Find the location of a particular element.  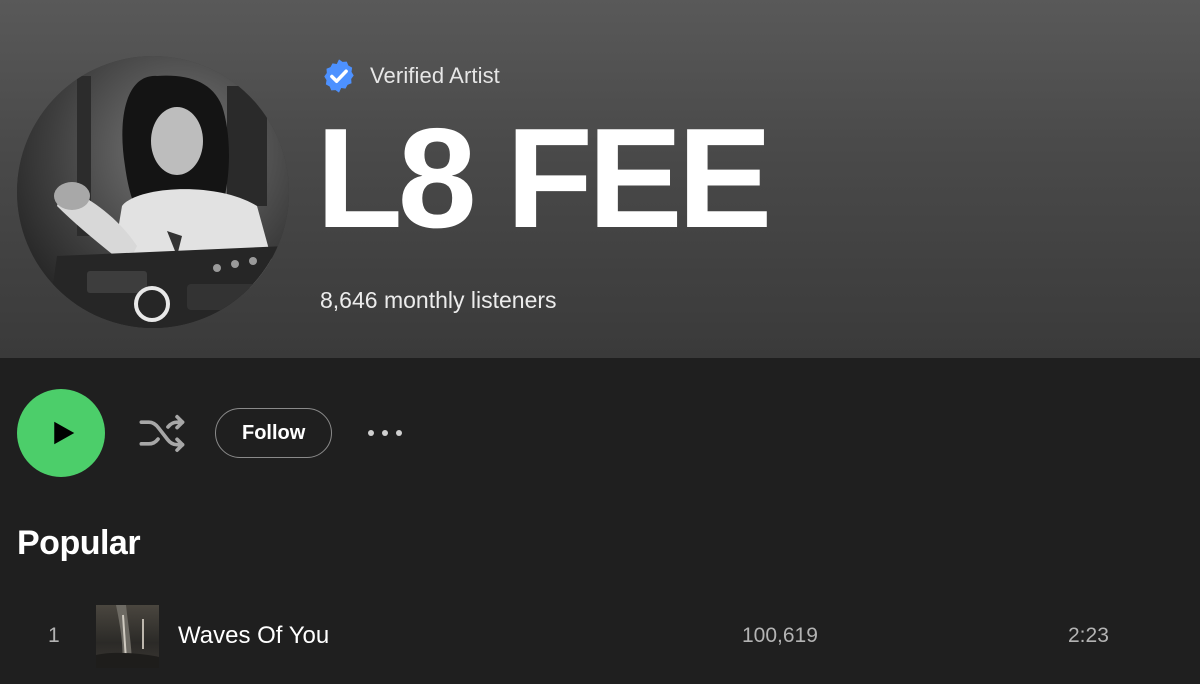

track-row: 1 Waves Of You 100,619 2:23 is located at coordinates (600, 637).